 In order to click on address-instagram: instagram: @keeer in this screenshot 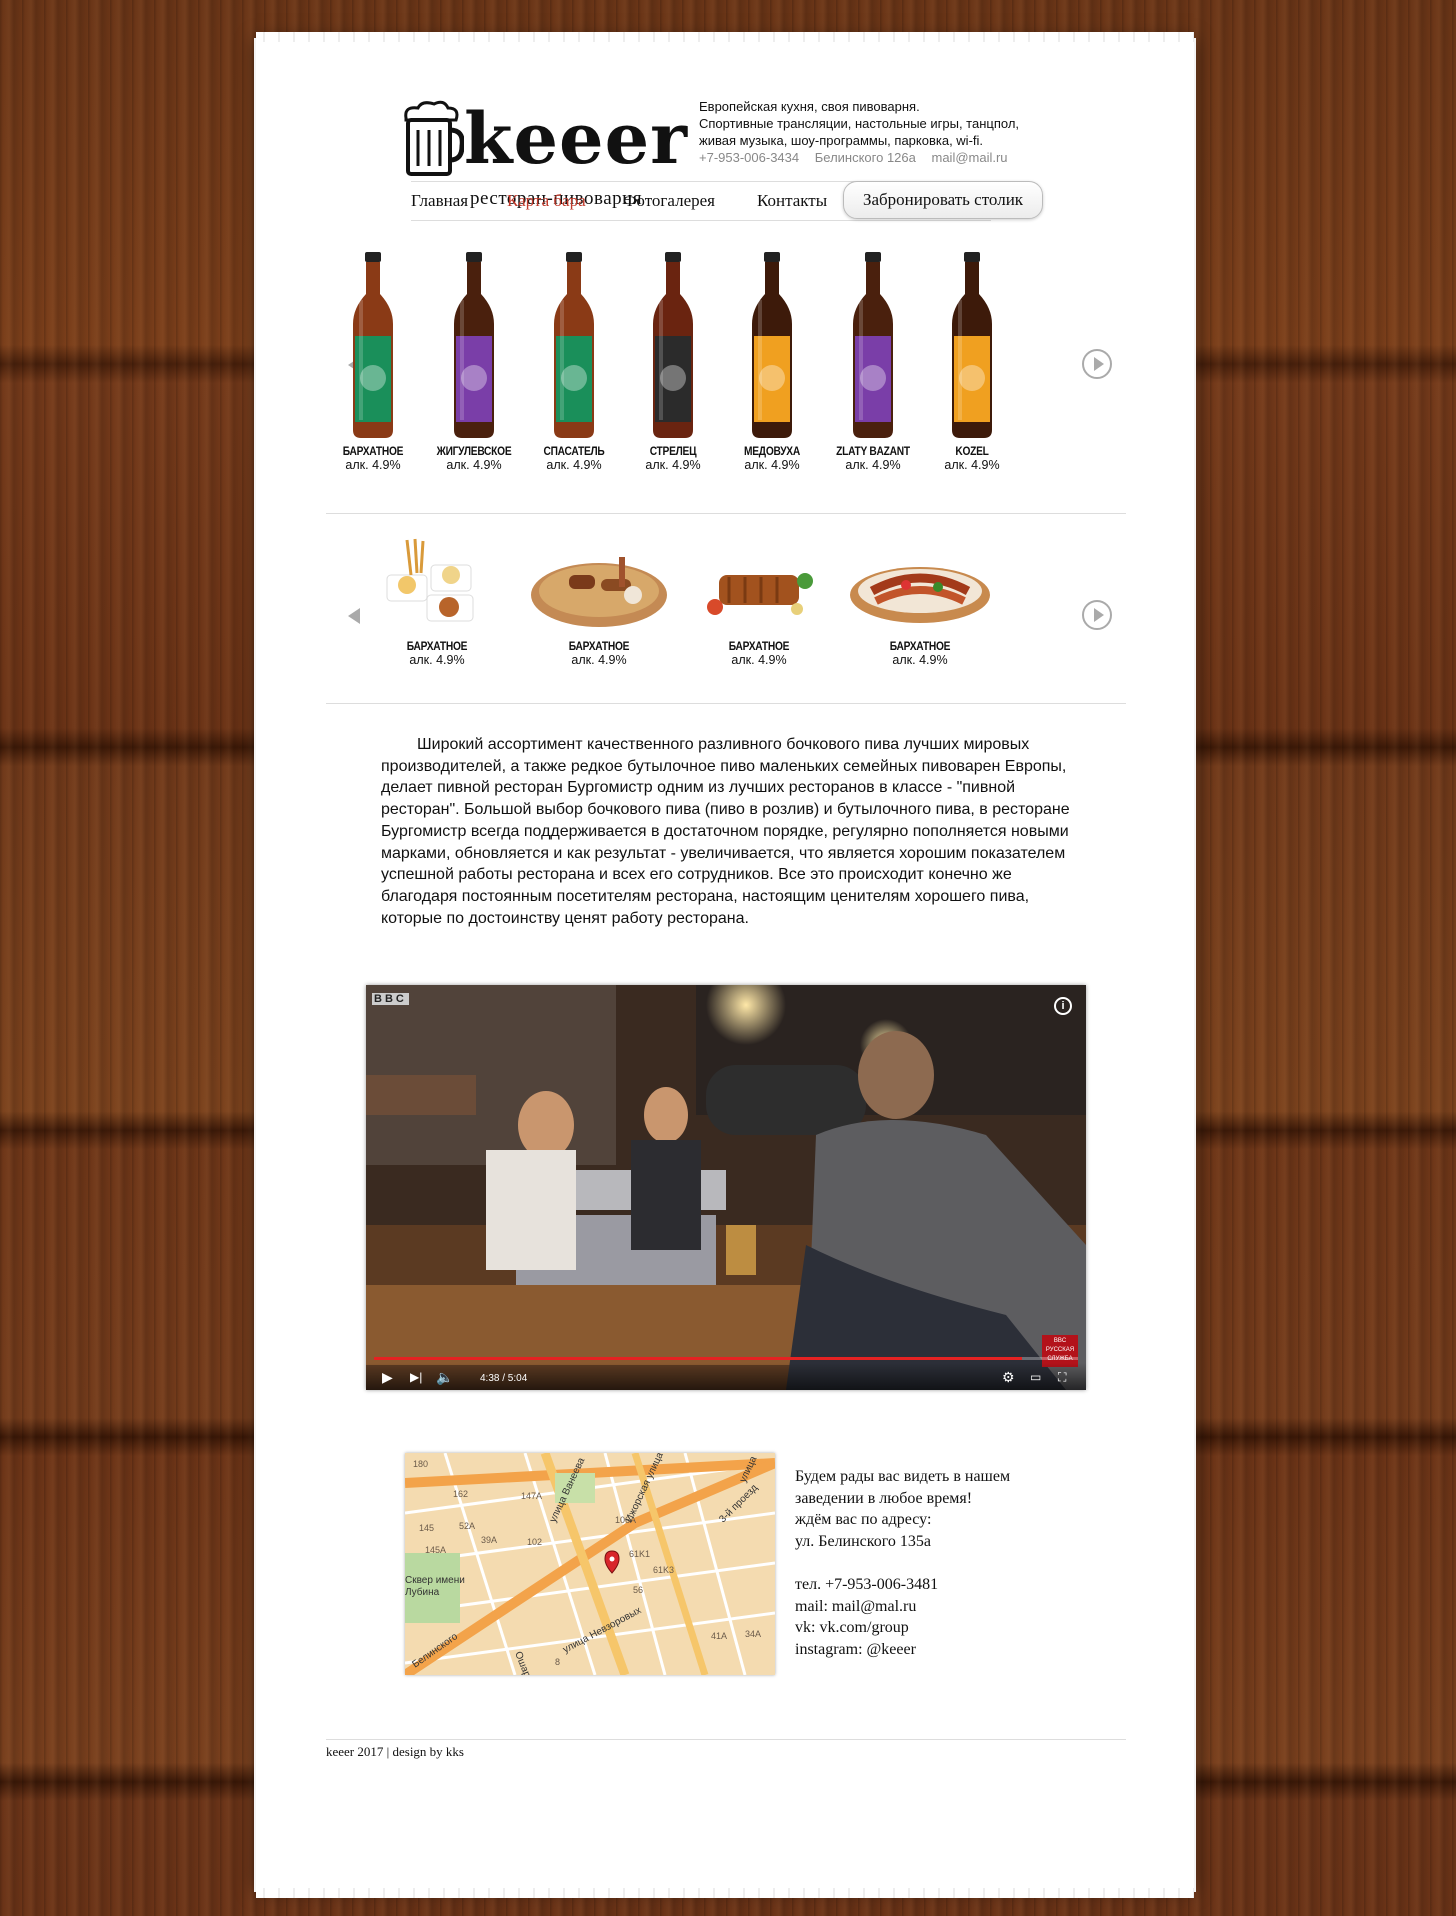, I will do `click(902, 1650)`.